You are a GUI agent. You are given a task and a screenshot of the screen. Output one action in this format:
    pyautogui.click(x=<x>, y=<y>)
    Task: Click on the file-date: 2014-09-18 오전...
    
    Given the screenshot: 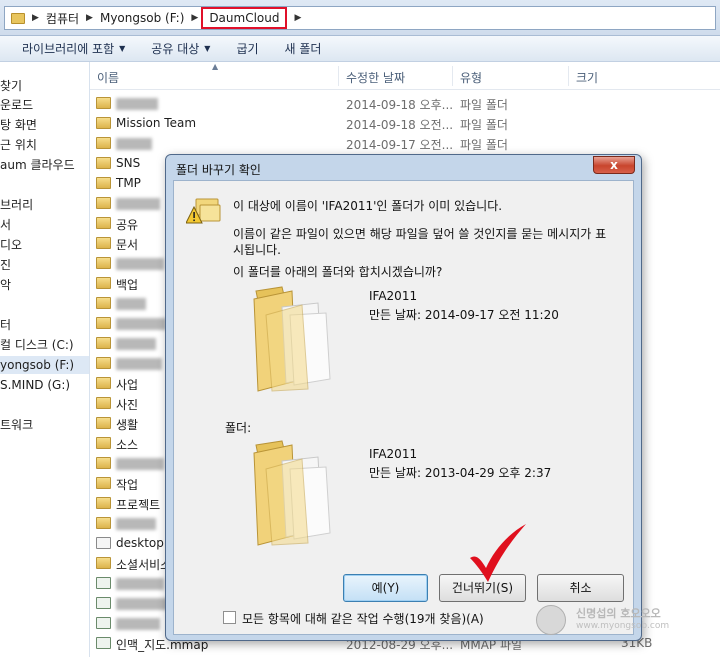 What is the action you would take?
    pyautogui.click(x=400, y=125)
    